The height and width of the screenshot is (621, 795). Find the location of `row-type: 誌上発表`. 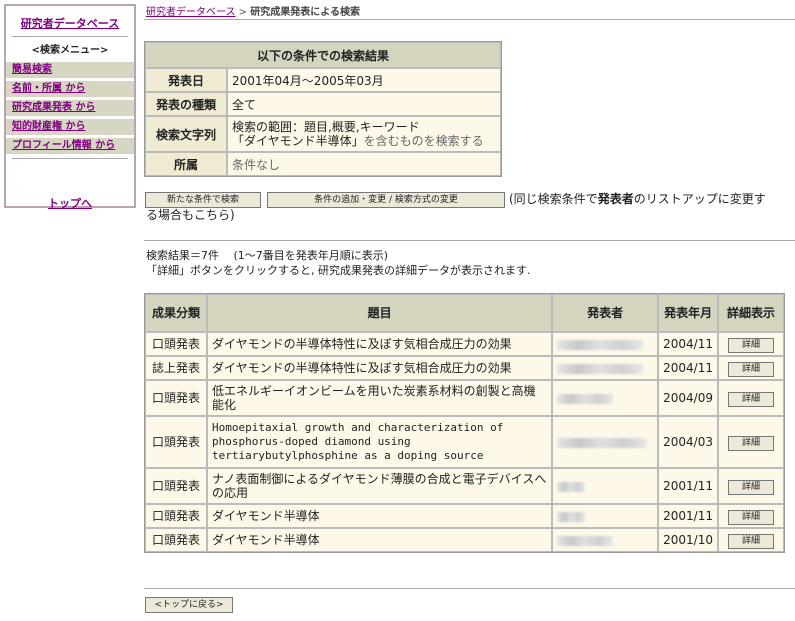

row-type: 誌上発表 is located at coordinates (176, 368).